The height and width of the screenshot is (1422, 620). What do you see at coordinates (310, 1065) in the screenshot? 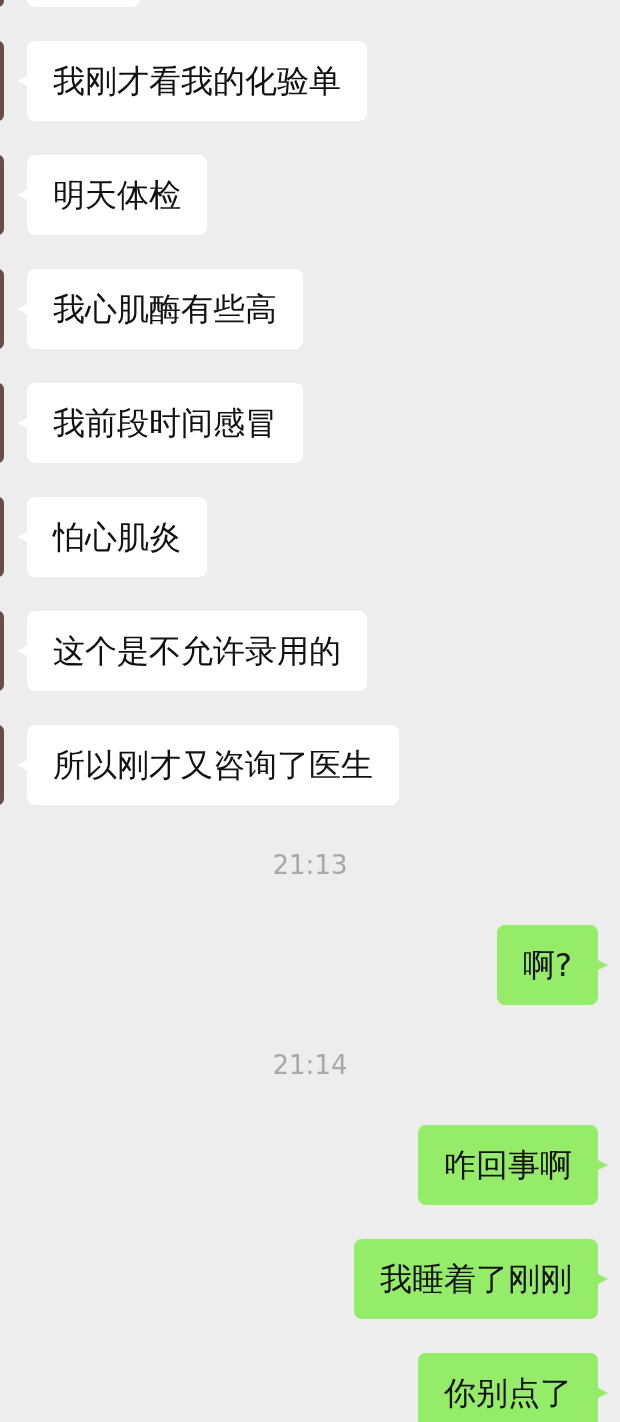
I see `timestamp: 21:14` at bounding box center [310, 1065].